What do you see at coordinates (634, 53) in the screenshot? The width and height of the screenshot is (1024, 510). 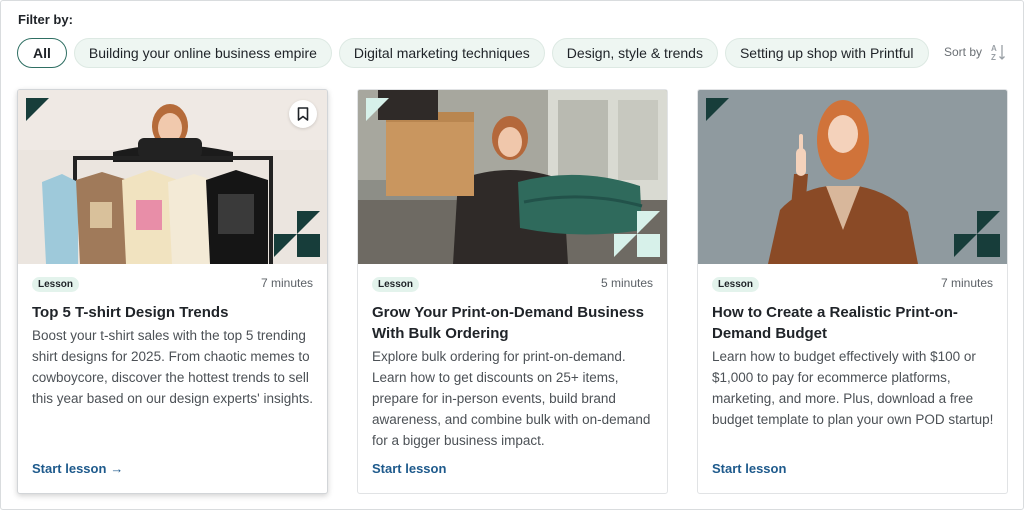 I see `chip-design-style: Design, style & trends` at bounding box center [634, 53].